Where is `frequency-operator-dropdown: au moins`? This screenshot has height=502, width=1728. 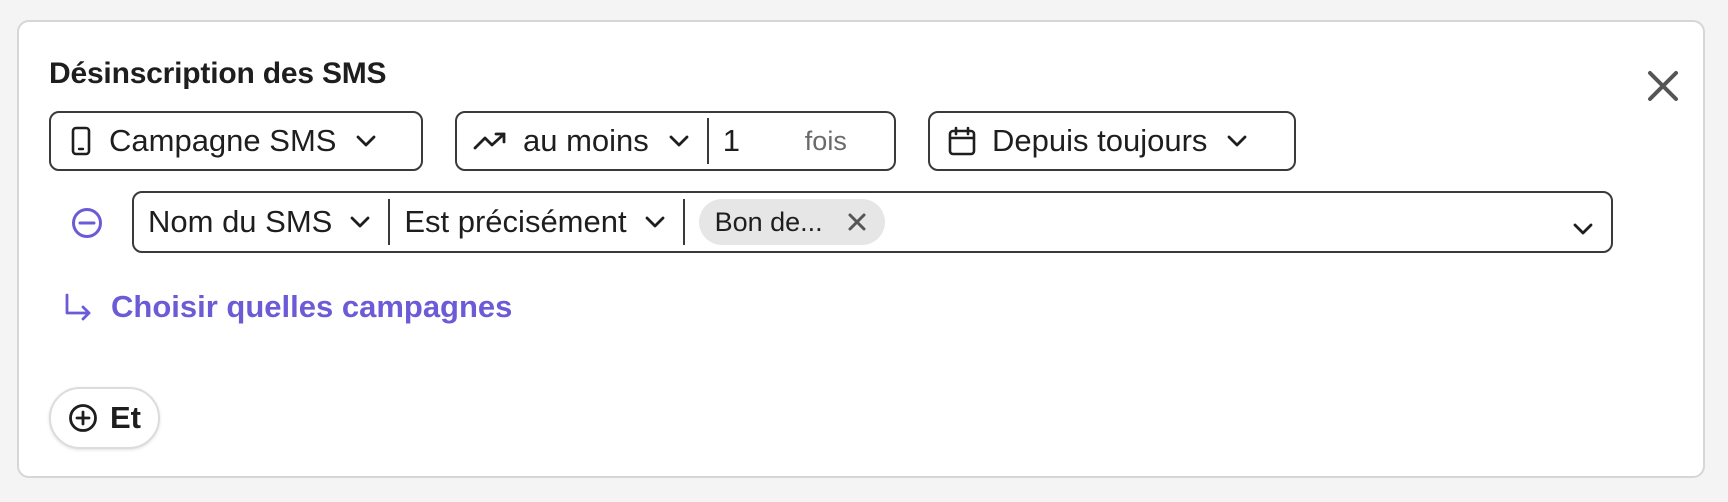
frequency-operator-dropdown: au moins is located at coordinates (582, 141).